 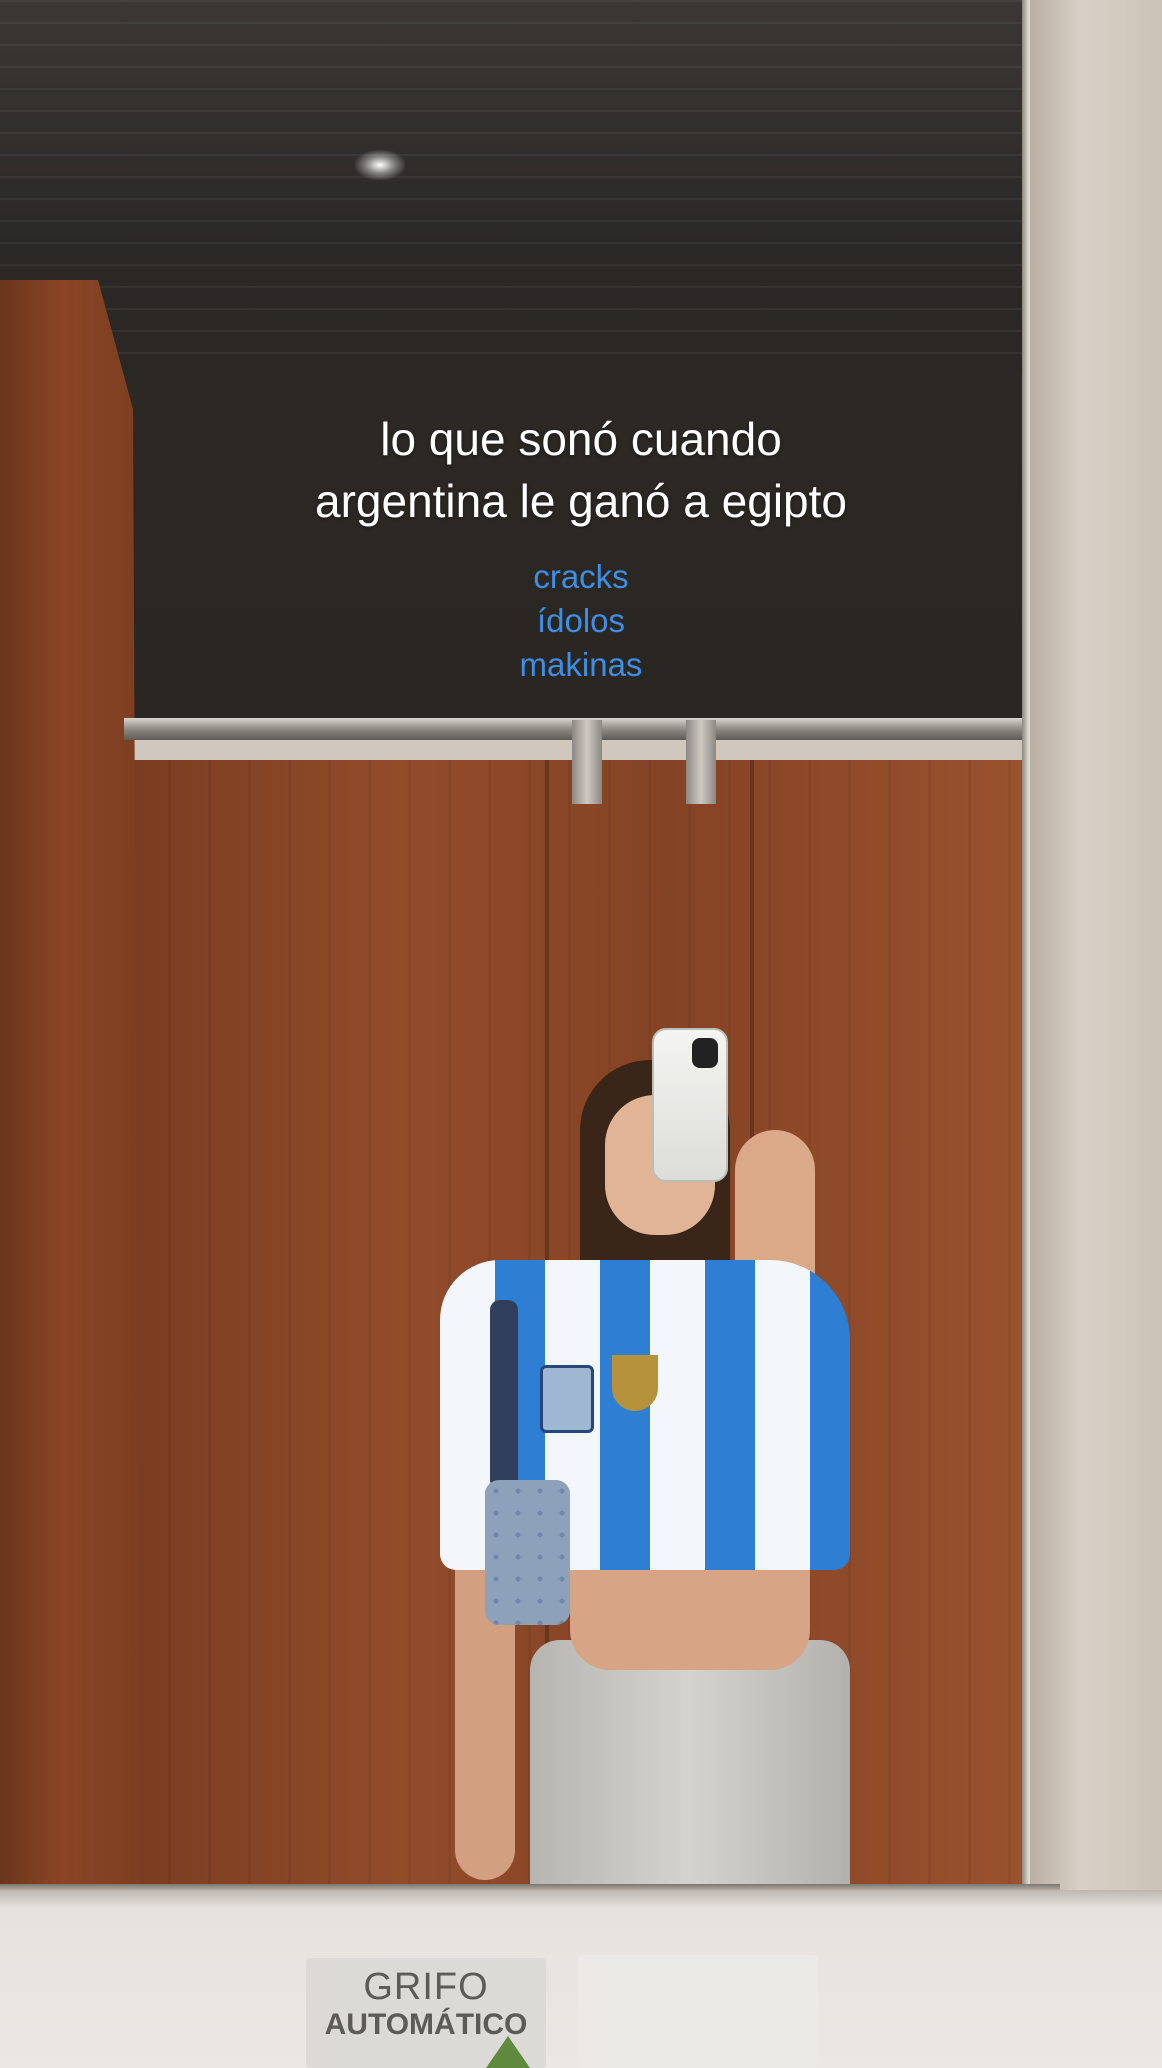 I want to click on sign-line-1: GRIFO, so click(x=426, y=1987).